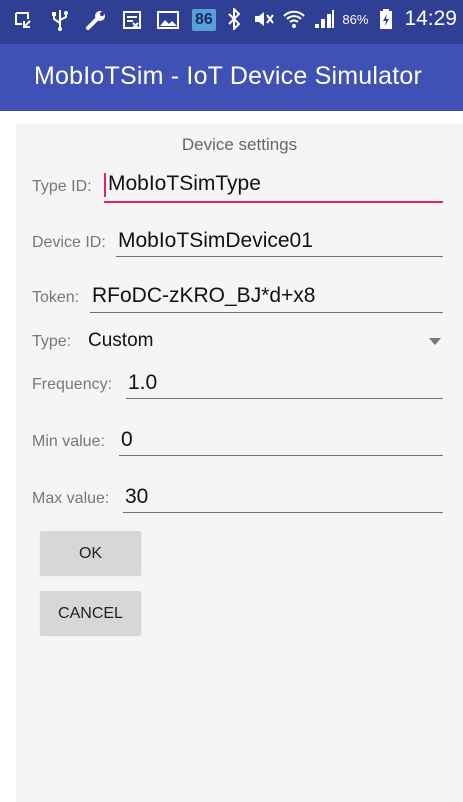 This screenshot has width=463, height=802. I want to click on frequency-input: 1.0, so click(142, 383).